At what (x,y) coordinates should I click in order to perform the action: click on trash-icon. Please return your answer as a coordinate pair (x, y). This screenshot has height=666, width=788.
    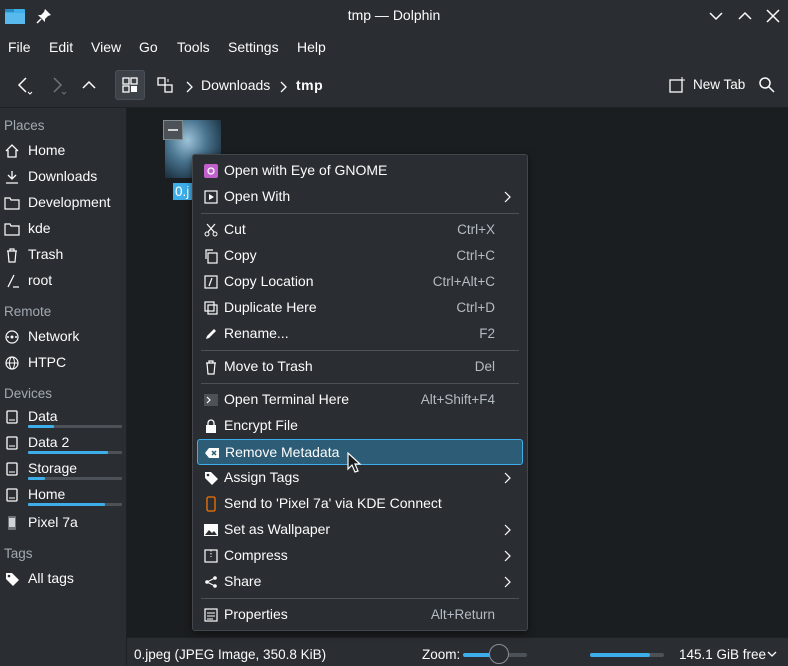
    Looking at the image, I should click on (211, 367).